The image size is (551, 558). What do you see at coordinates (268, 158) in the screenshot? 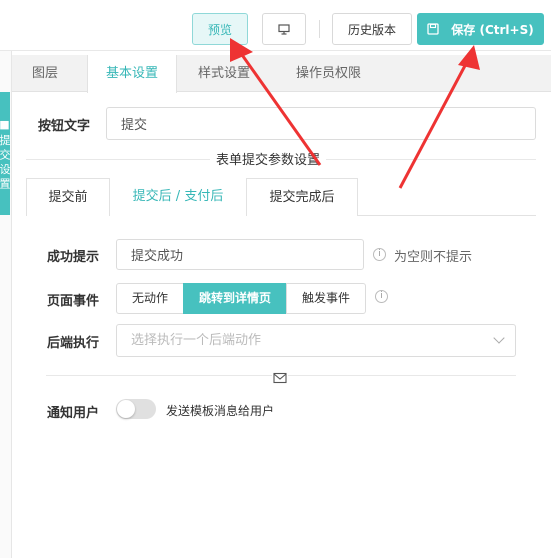
I see `section-title: 表单提交参数设置` at bounding box center [268, 158].